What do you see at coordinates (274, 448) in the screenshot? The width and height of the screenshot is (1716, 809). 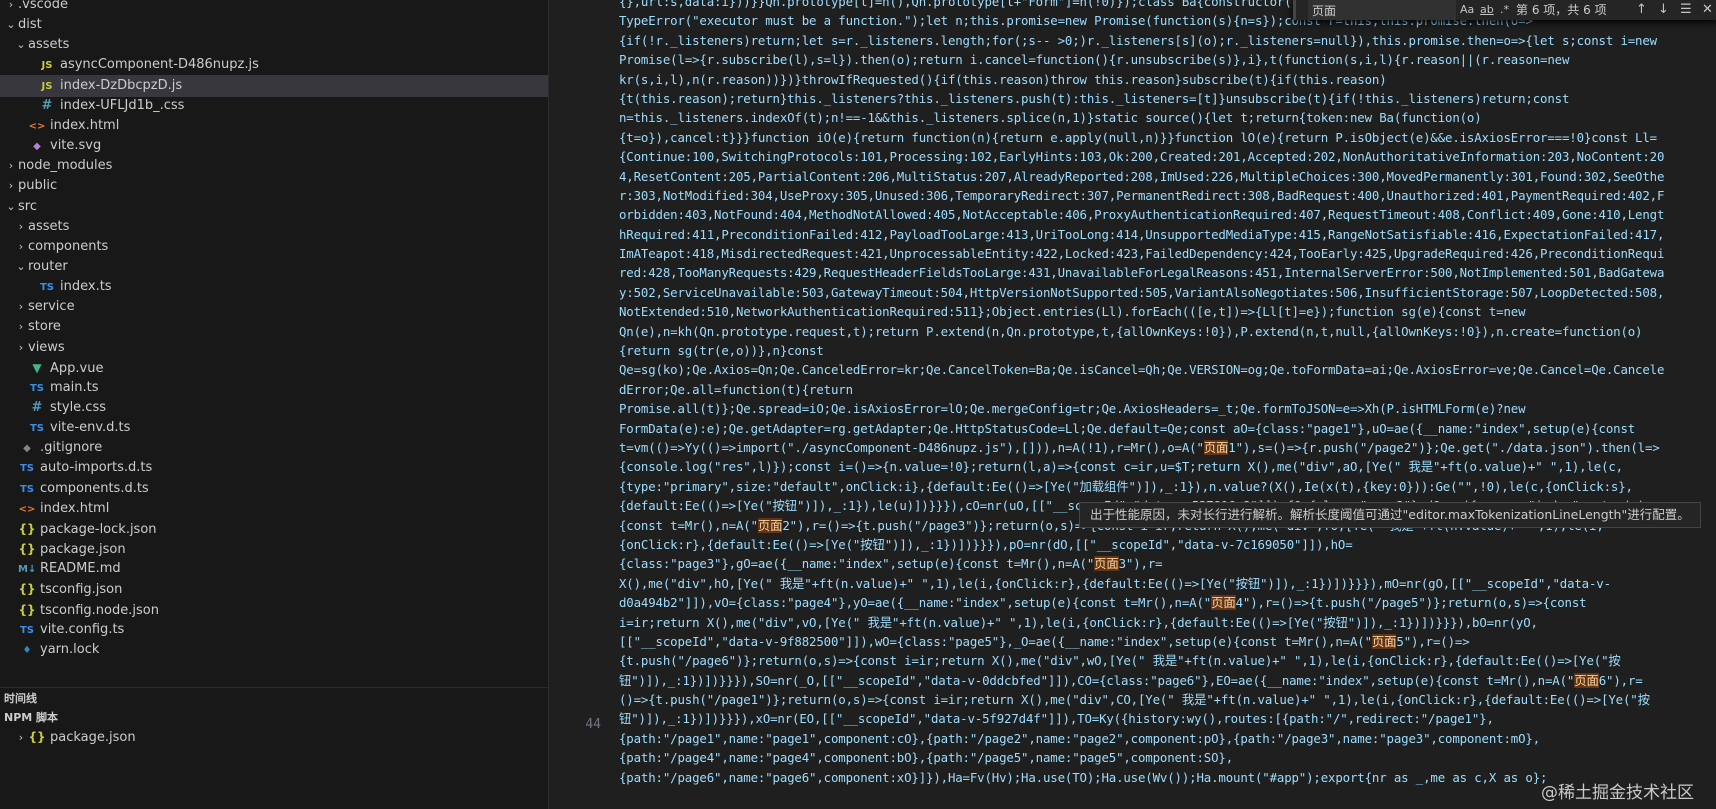 I see `file-item: ◆ .gitignore` at bounding box center [274, 448].